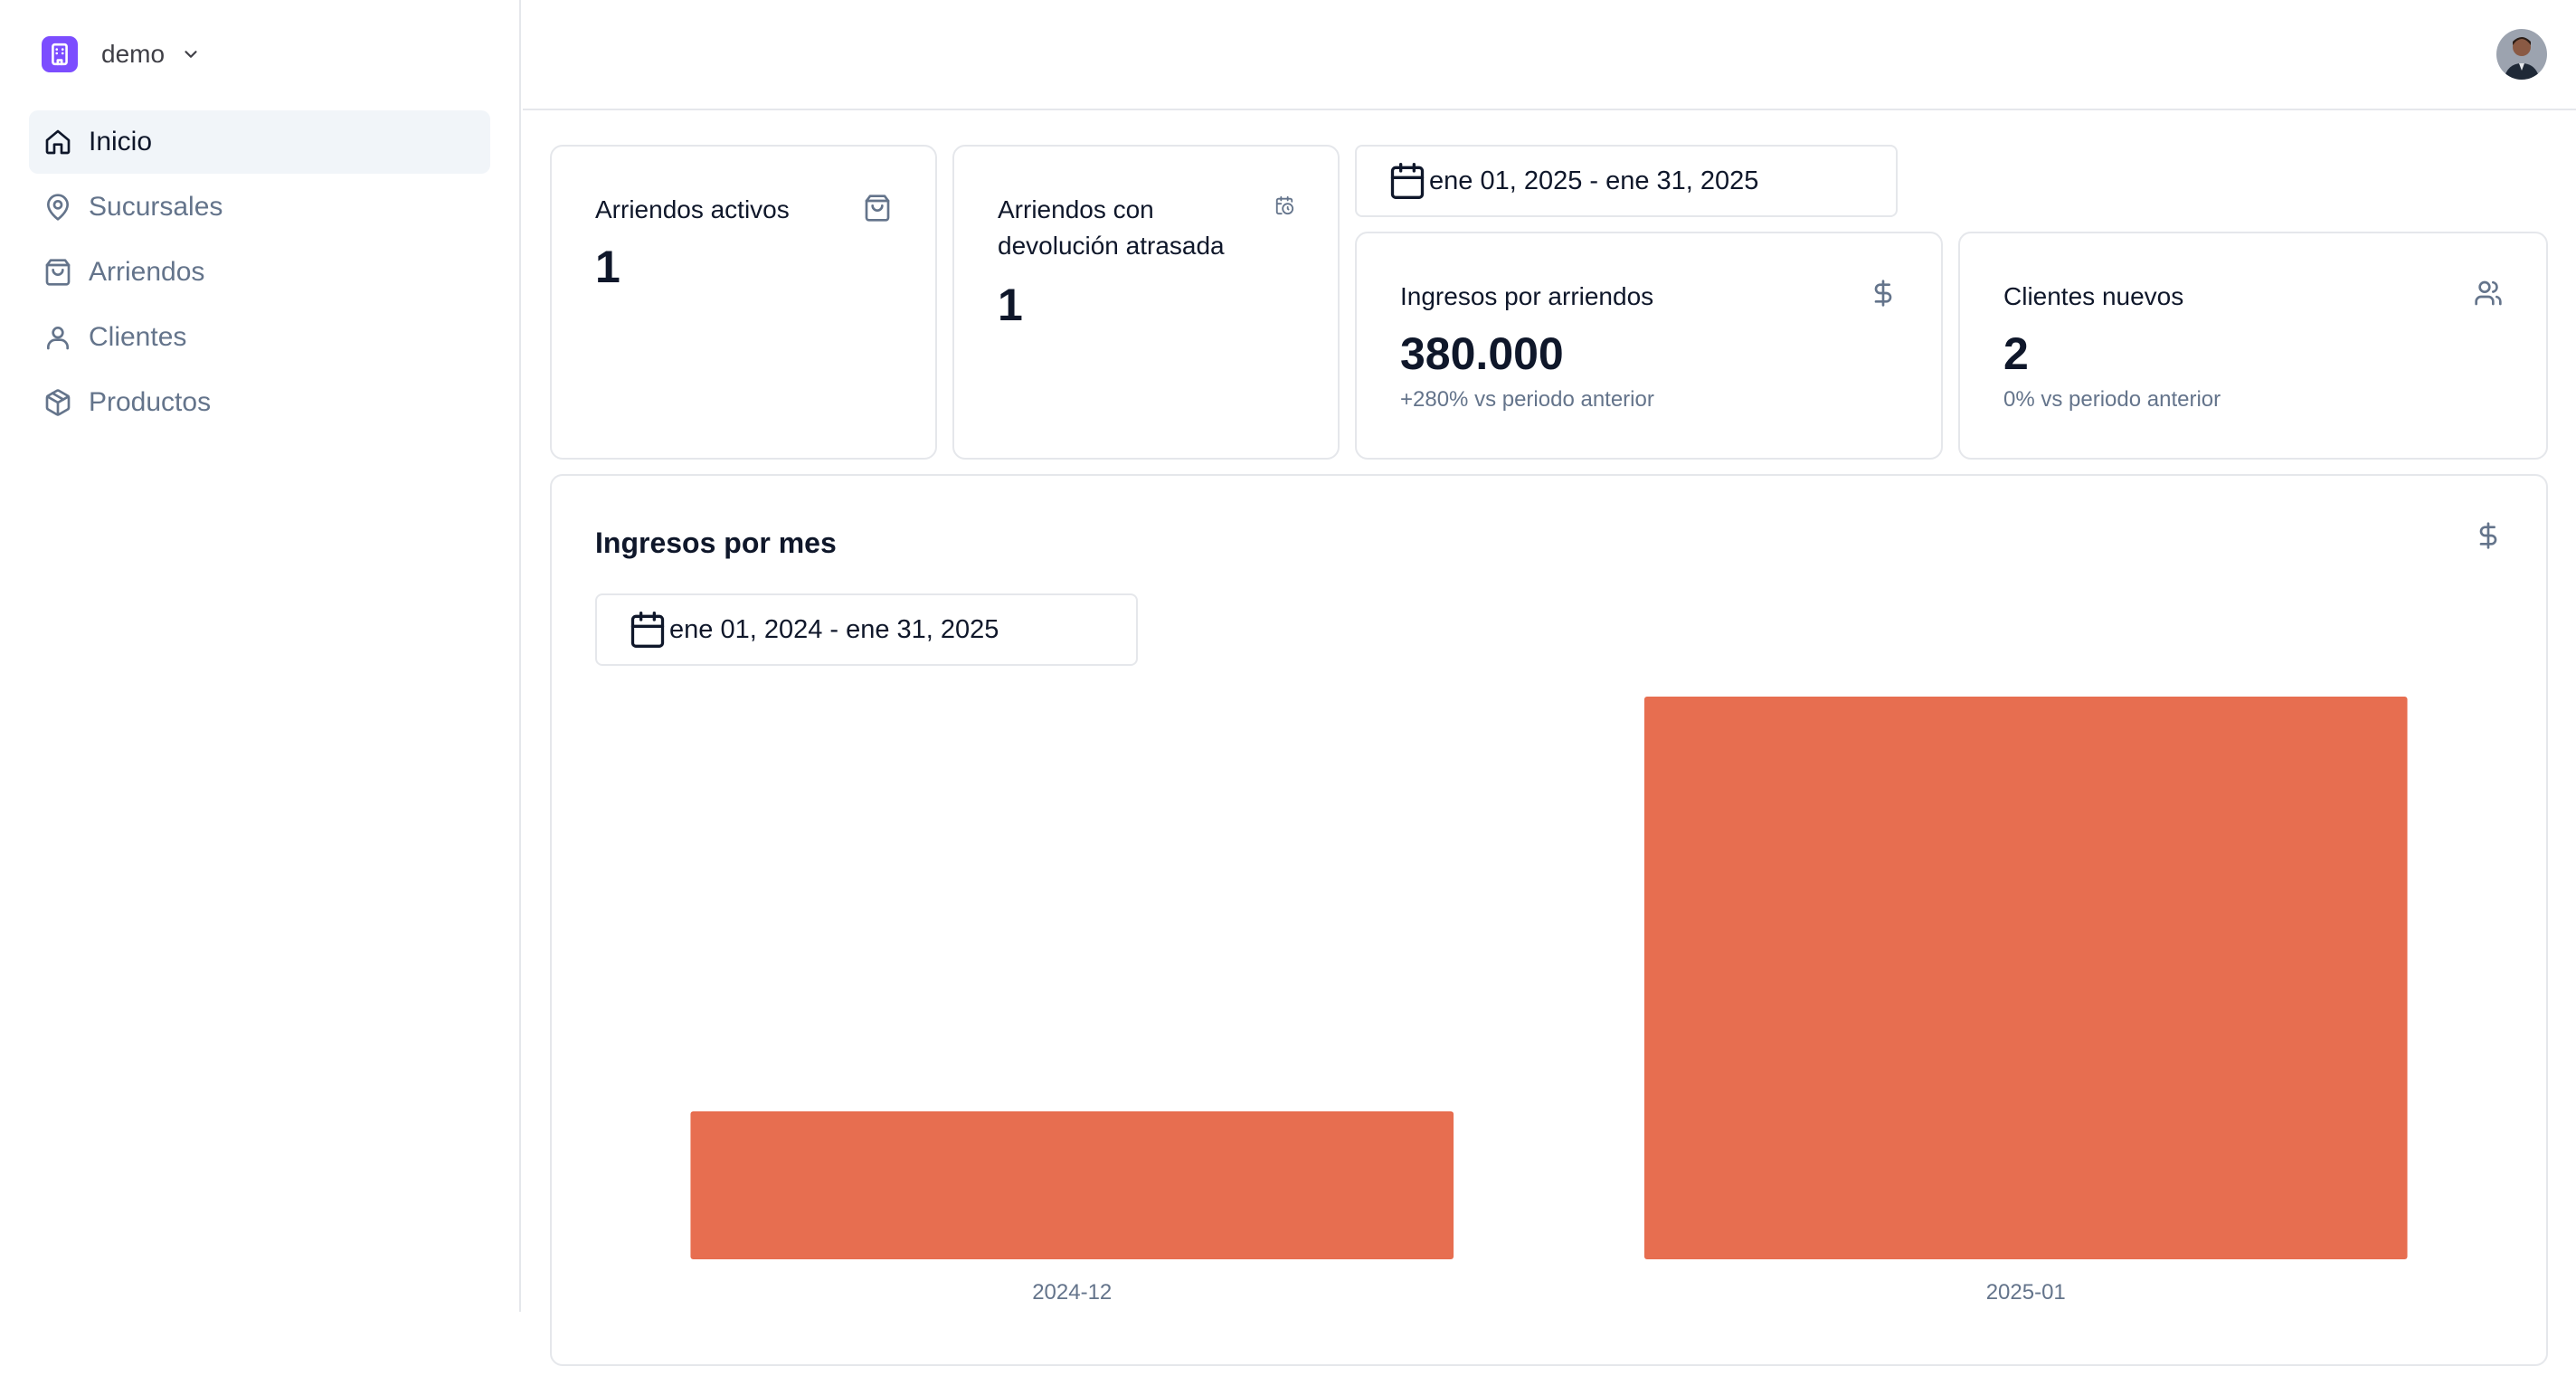  Describe the element at coordinates (134, 54) in the screenshot. I see `org-name: demo` at that location.